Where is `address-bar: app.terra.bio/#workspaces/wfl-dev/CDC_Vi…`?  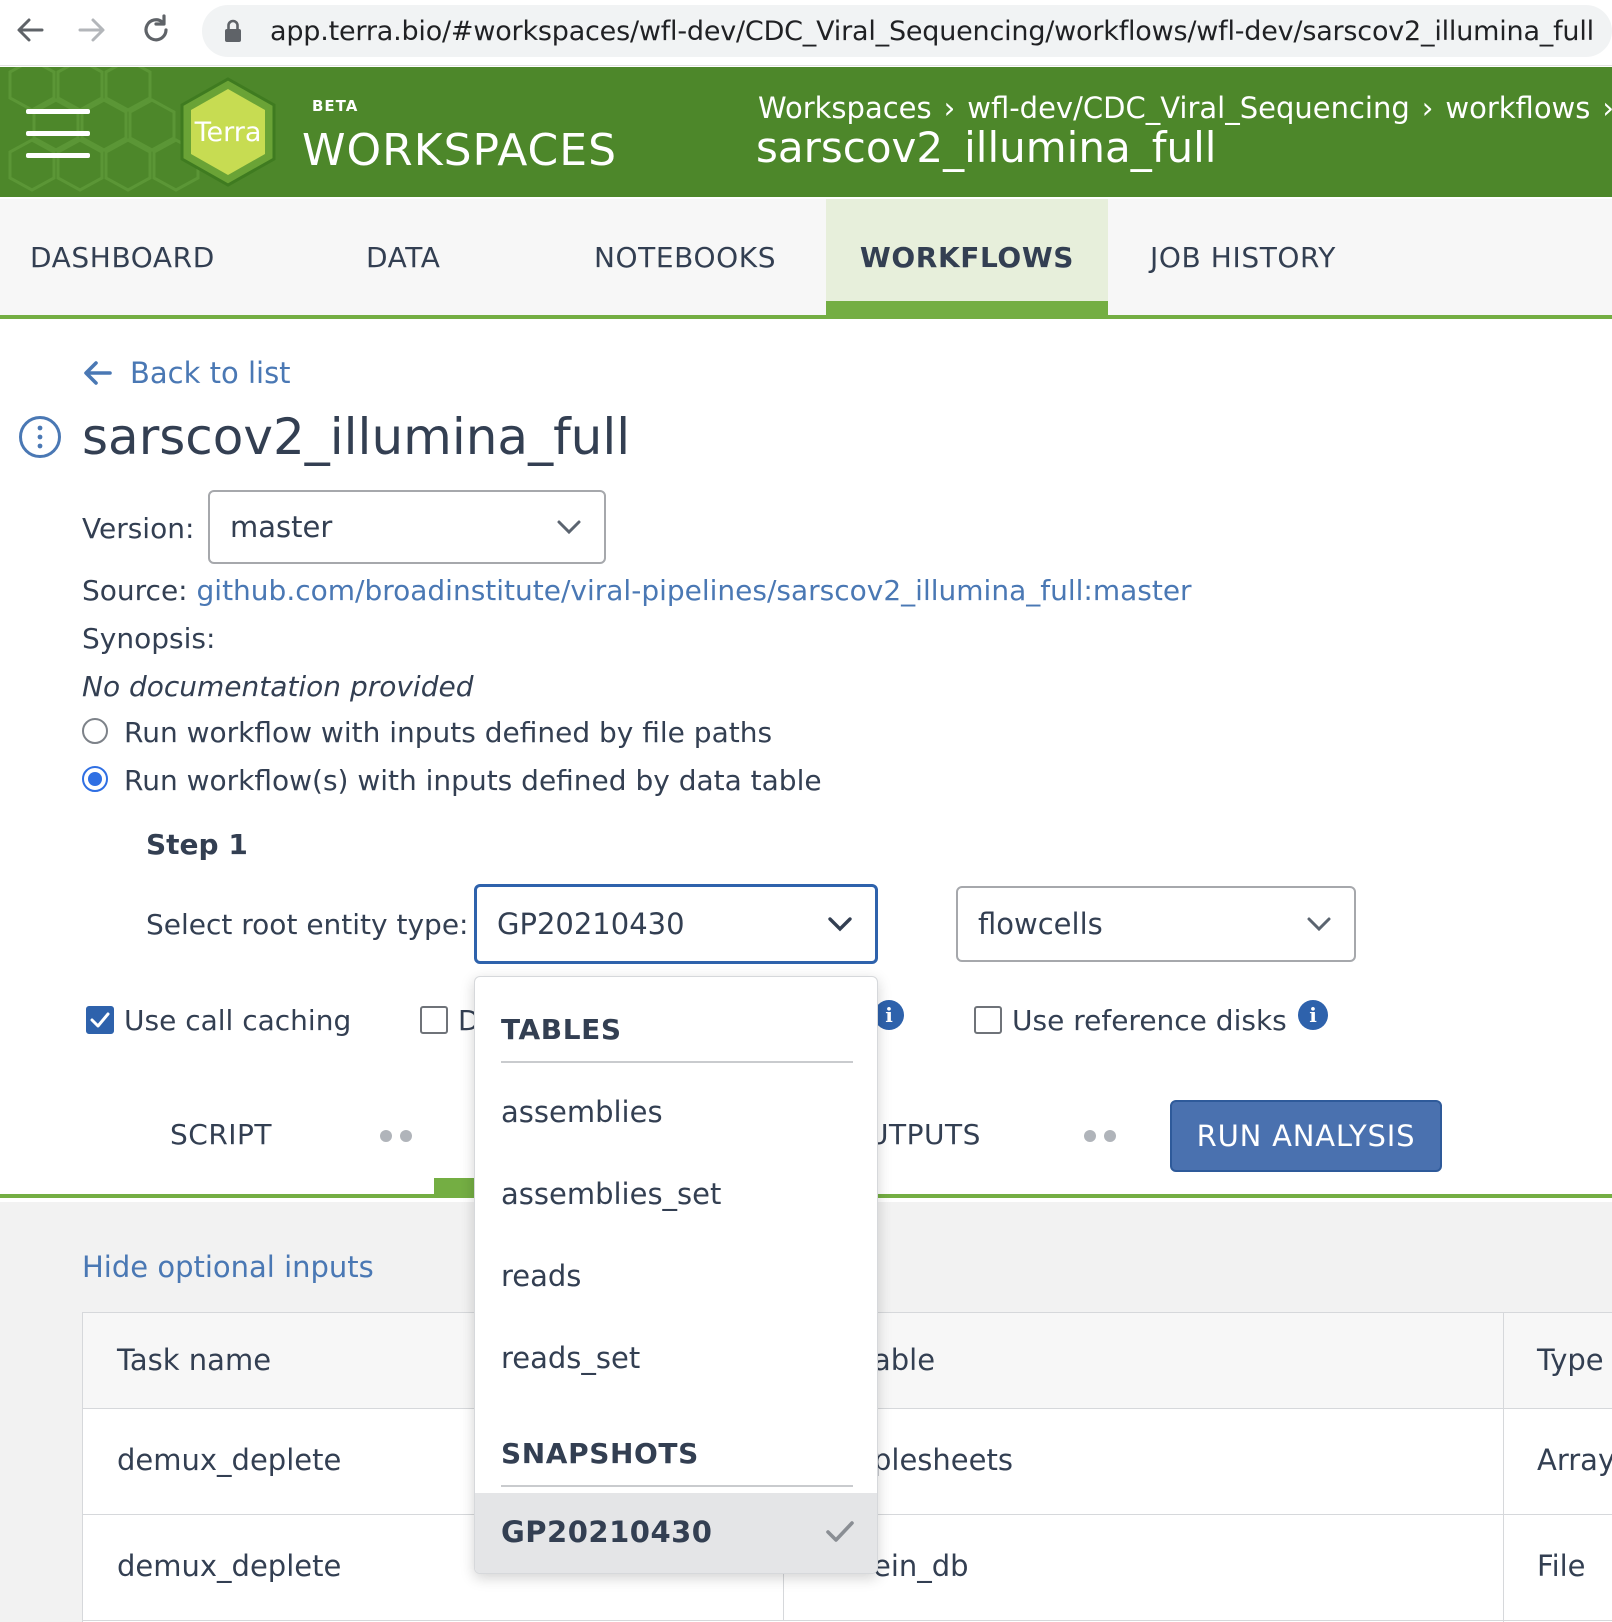
address-bar: app.terra.bio/#workspaces/wfl-dev/CDC_Vi… is located at coordinates (907, 31).